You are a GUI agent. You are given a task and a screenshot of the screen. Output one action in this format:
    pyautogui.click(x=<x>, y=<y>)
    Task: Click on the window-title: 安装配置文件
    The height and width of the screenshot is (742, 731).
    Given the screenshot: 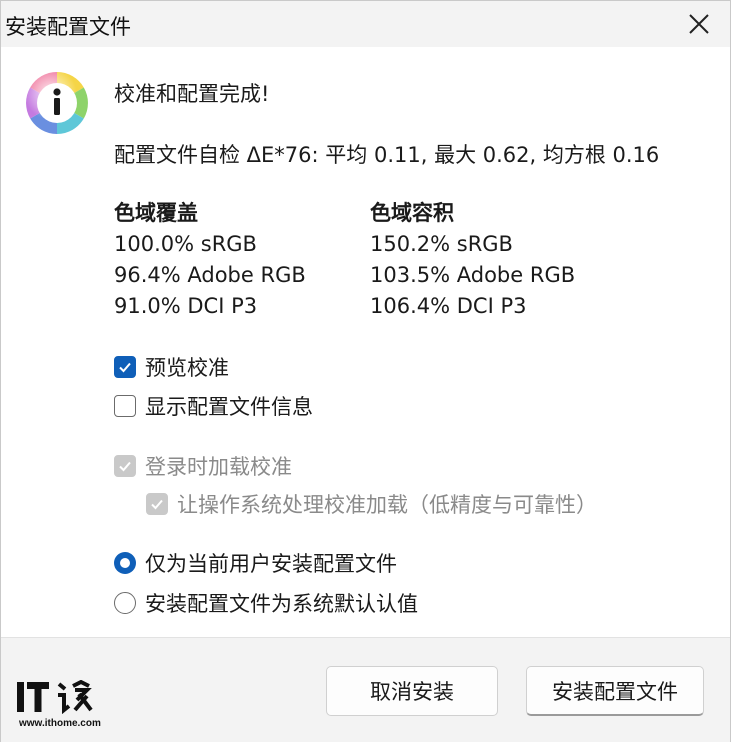 What is the action you would take?
    pyautogui.click(x=68, y=27)
    